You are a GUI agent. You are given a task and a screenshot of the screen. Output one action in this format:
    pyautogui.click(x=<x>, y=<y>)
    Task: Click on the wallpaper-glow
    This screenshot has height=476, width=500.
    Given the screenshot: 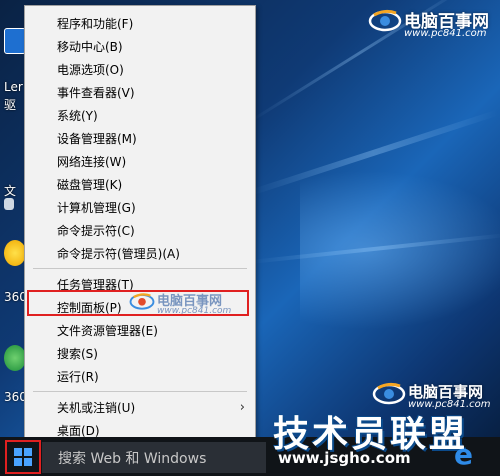 What is the action you would take?
    pyautogui.click(x=400, y=250)
    